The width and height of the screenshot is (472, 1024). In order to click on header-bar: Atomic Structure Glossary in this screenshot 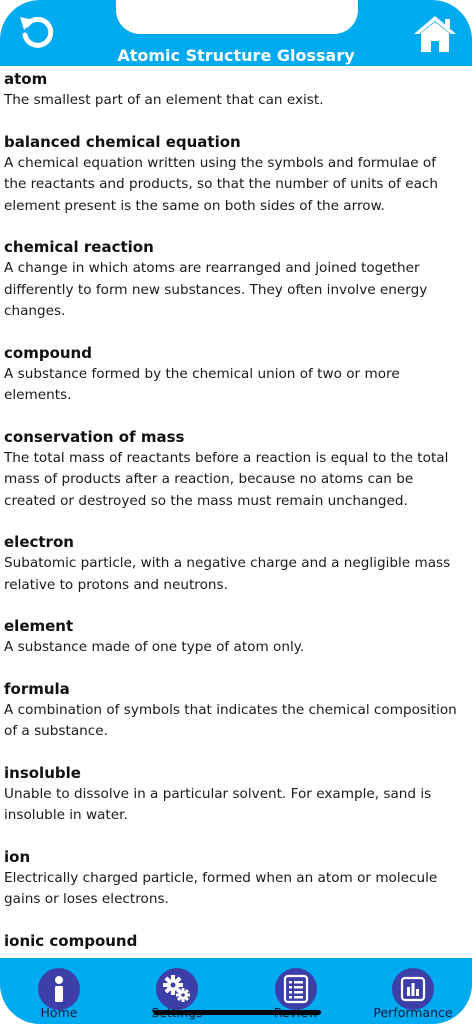, I will do `click(236, 33)`.